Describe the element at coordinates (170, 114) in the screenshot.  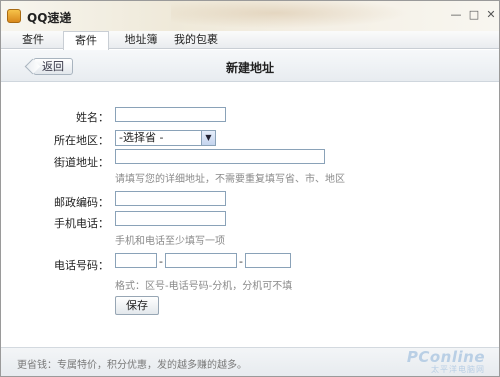
I see `name-input` at that location.